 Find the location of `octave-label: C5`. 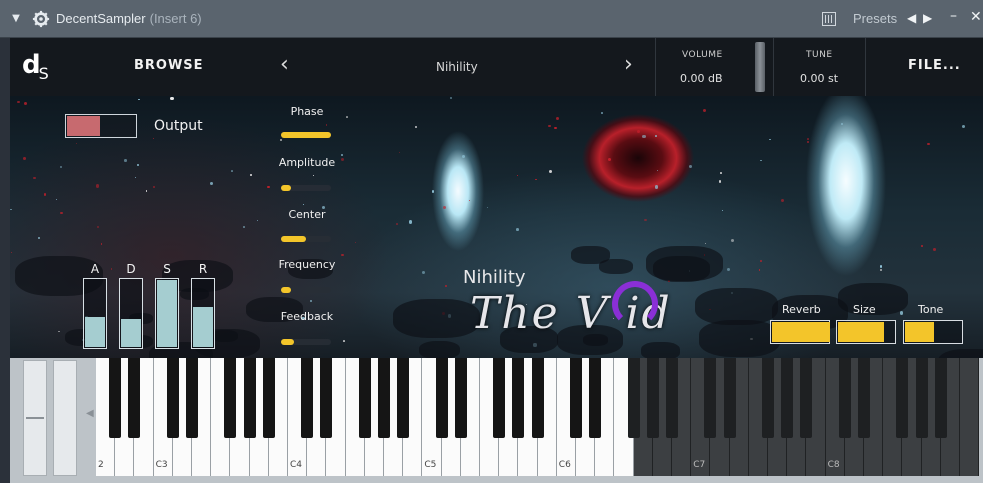

octave-label: C5 is located at coordinates (430, 465).